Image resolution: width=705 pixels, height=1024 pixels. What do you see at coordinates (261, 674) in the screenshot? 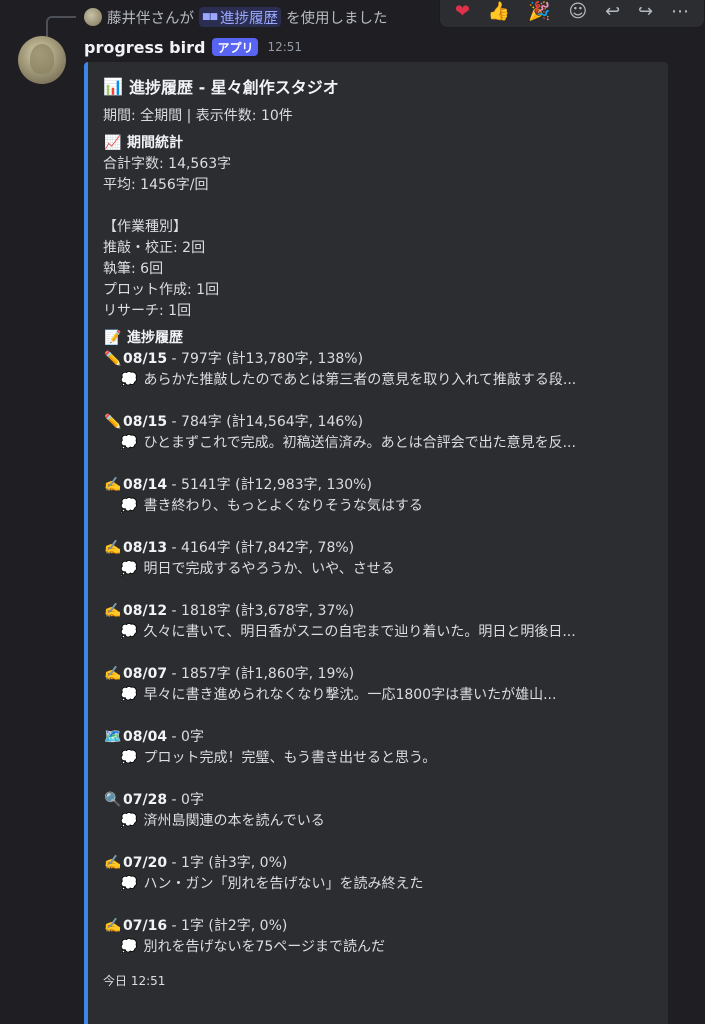
I see `entry-detail: - 1857字 (計1,860字, 19%)` at bounding box center [261, 674].